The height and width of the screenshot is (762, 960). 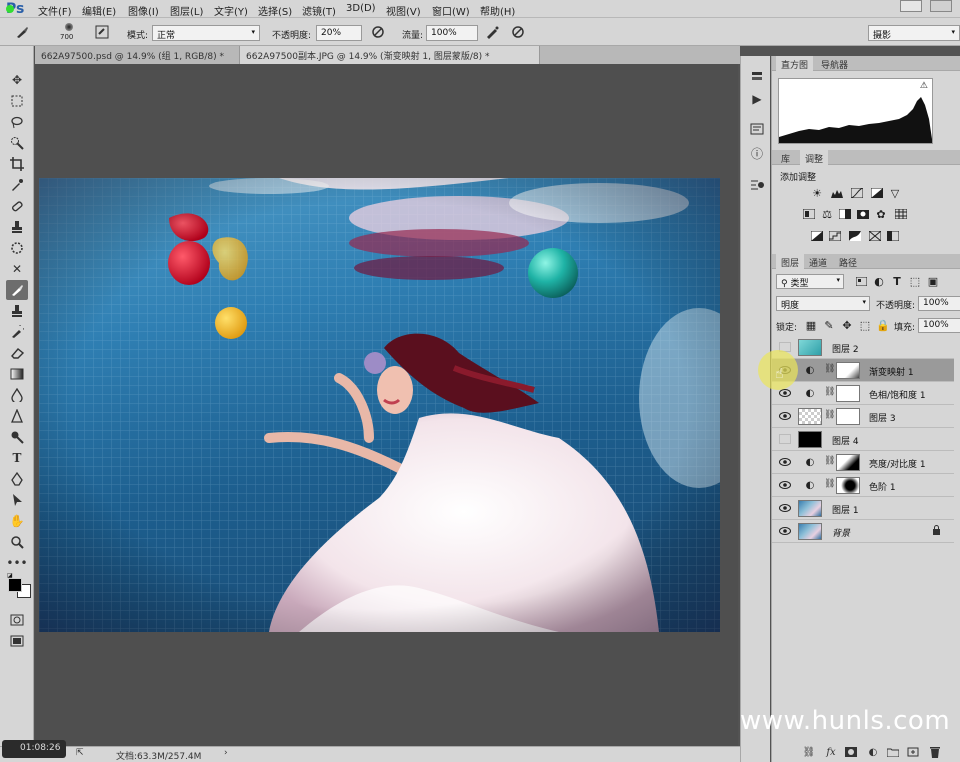 I want to click on tab-navigator: 导航器, so click(x=834, y=63).